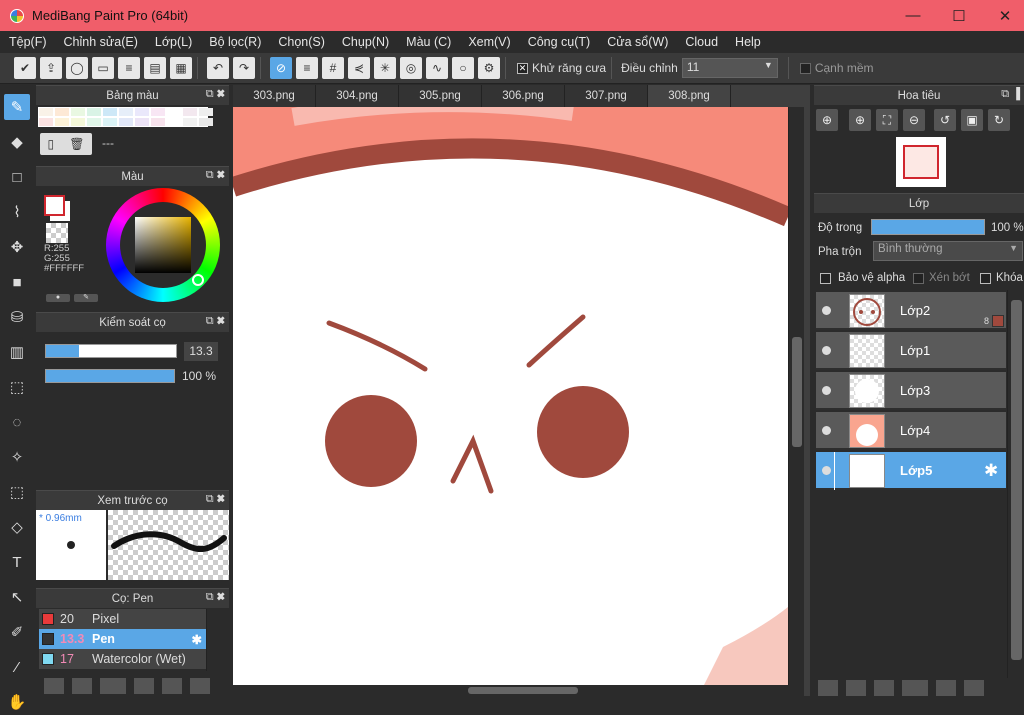 This screenshot has height=715, width=1024. Describe the element at coordinates (17, 282) in the screenshot. I see `fill-rect-tool-icon: ■` at that location.